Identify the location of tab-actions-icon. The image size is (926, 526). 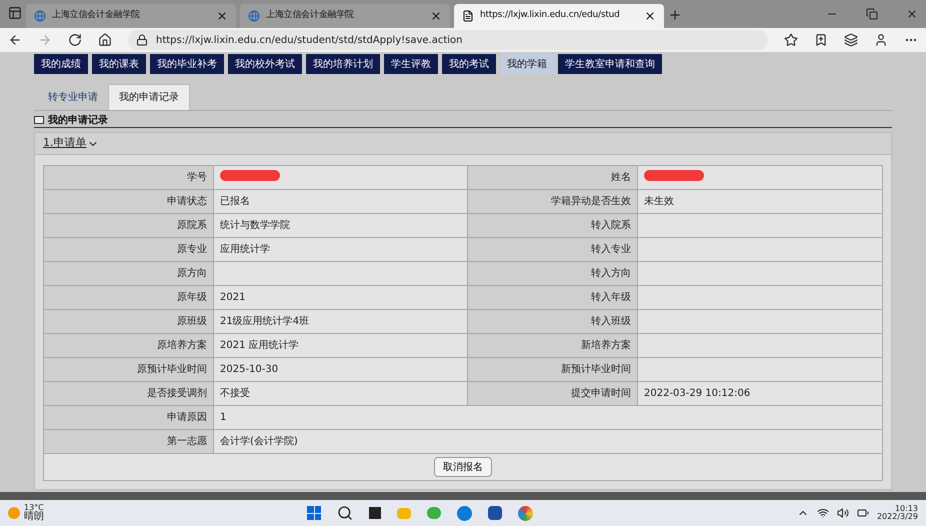
(15, 13).